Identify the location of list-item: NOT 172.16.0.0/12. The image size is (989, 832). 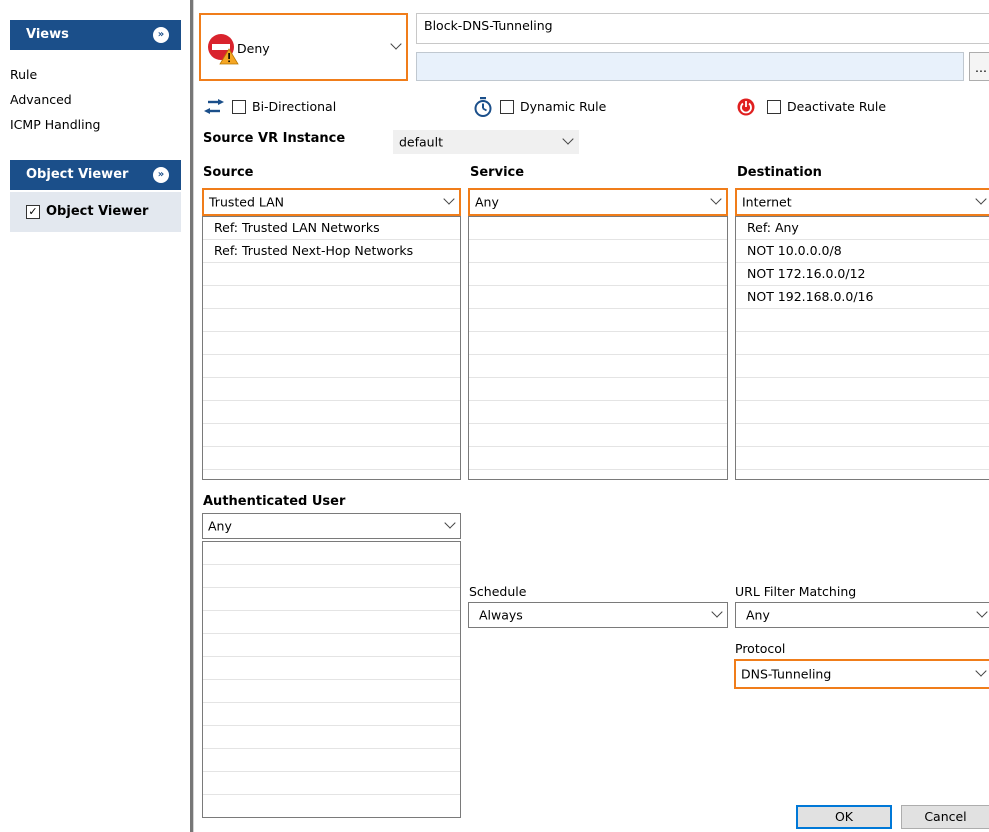
(862, 274).